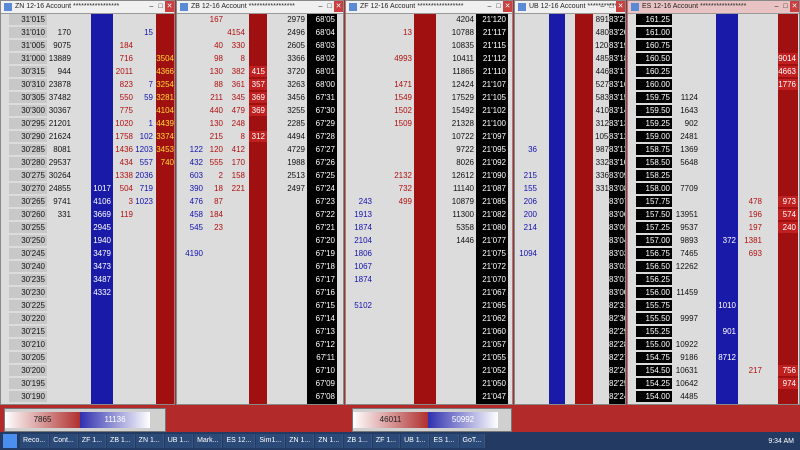  What do you see at coordinates (236, 84) in the screenshot?
I see `ladder-cell: 361` at bounding box center [236, 84].